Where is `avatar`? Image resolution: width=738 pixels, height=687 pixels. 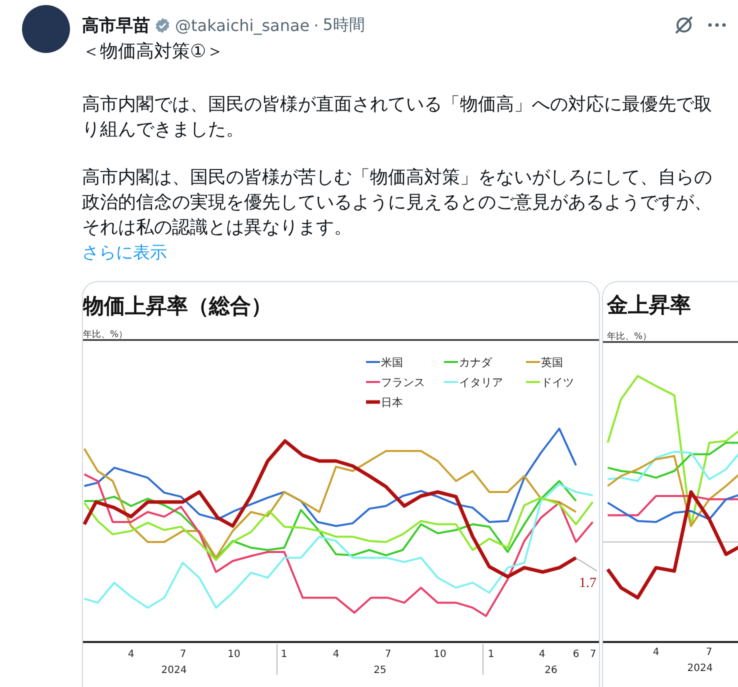
avatar is located at coordinates (46, 29).